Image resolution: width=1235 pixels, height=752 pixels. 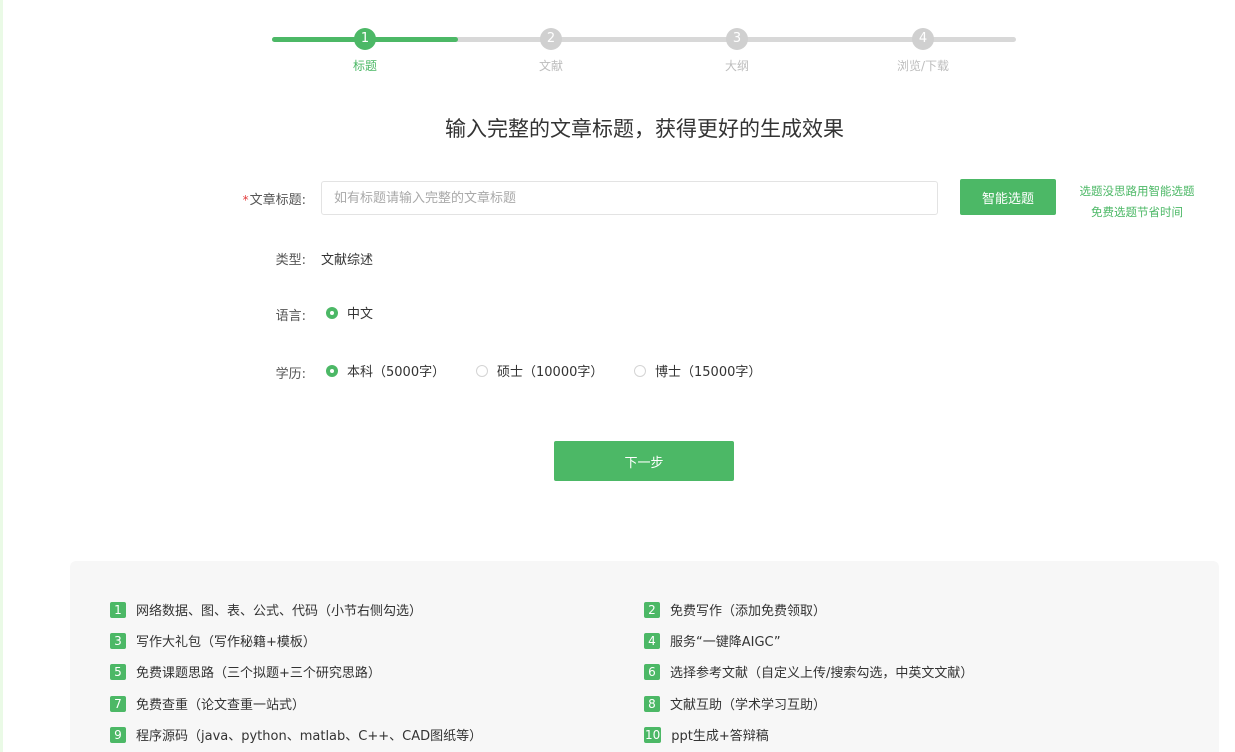 What do you see at coordinates (644, 129) in the screenshot?
I see `page-title: 输入完整的文章标题，获得更好的生成效果` at bounding box center [644, 129].